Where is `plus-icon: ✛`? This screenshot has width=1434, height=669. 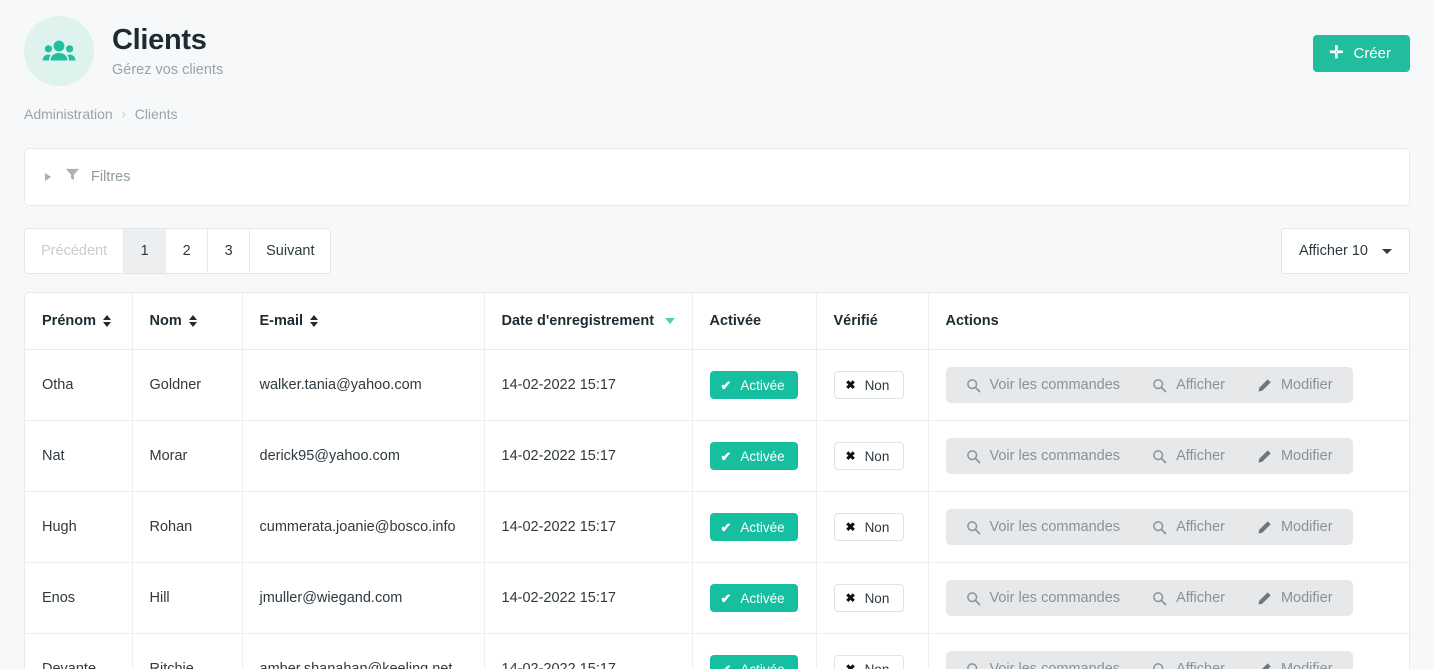
plus-icon: ✛ is located at coordinates (1336, 52).